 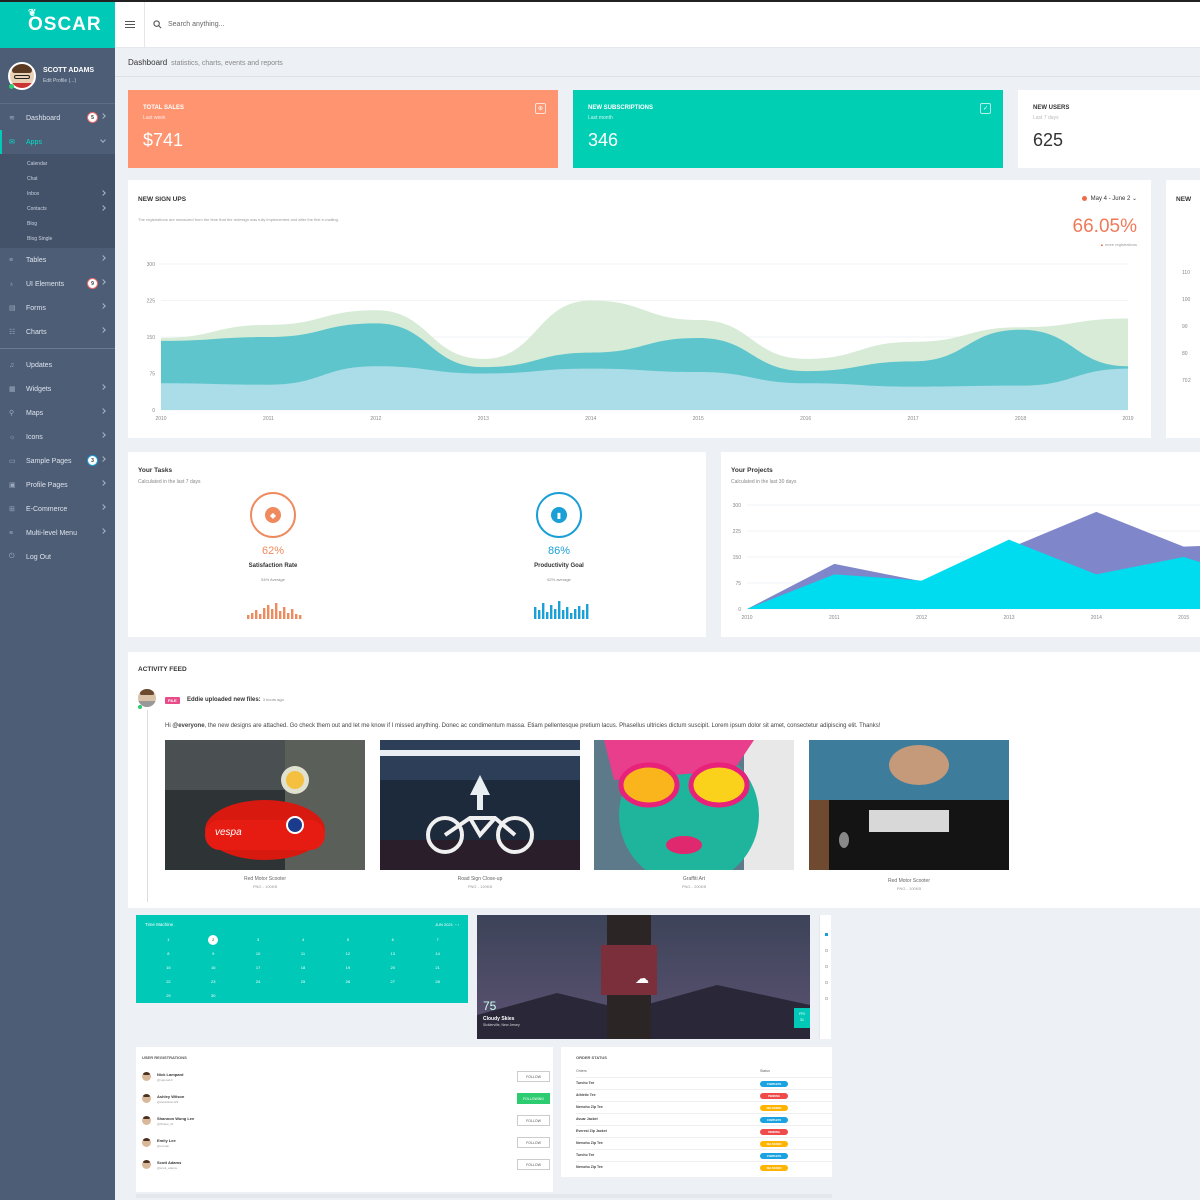 I want to click on table-row: Athletic Tee PENDING, so click(x=704, y=1095).